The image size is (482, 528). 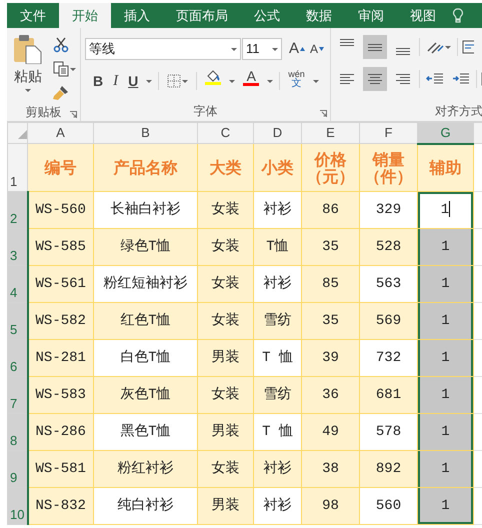 What do you see at coordinates (174, 81) in the screenshot?
I see `borders-icon` at bounding box center [174, 81].